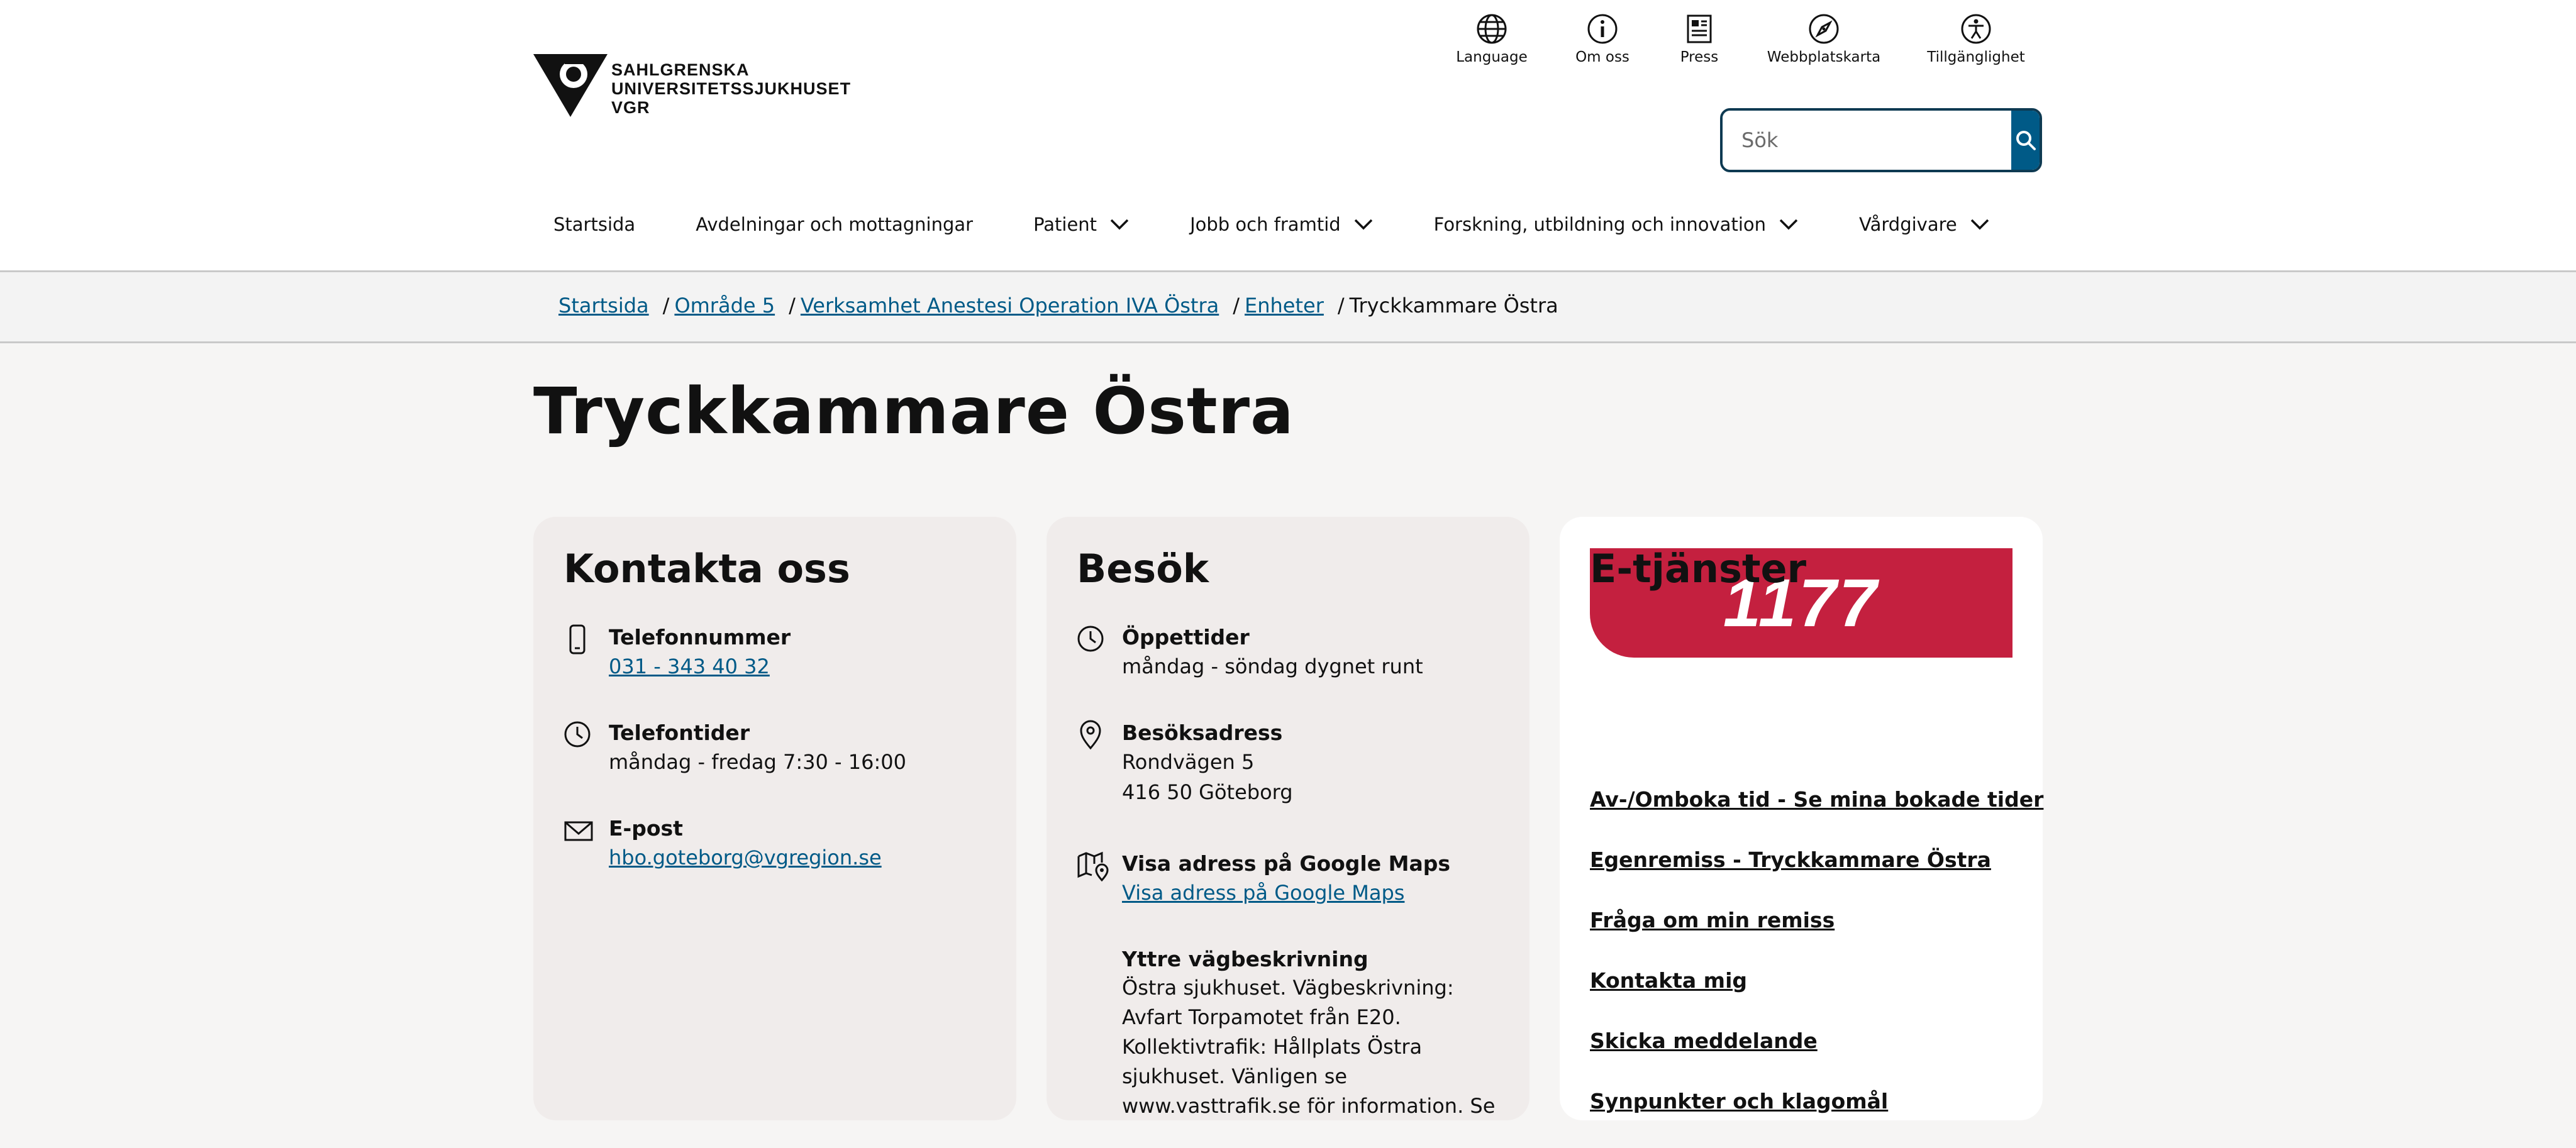  Describe the element at coordinates (570, 85) in the screenshot. I see `vgr-logo-icon` at that location.